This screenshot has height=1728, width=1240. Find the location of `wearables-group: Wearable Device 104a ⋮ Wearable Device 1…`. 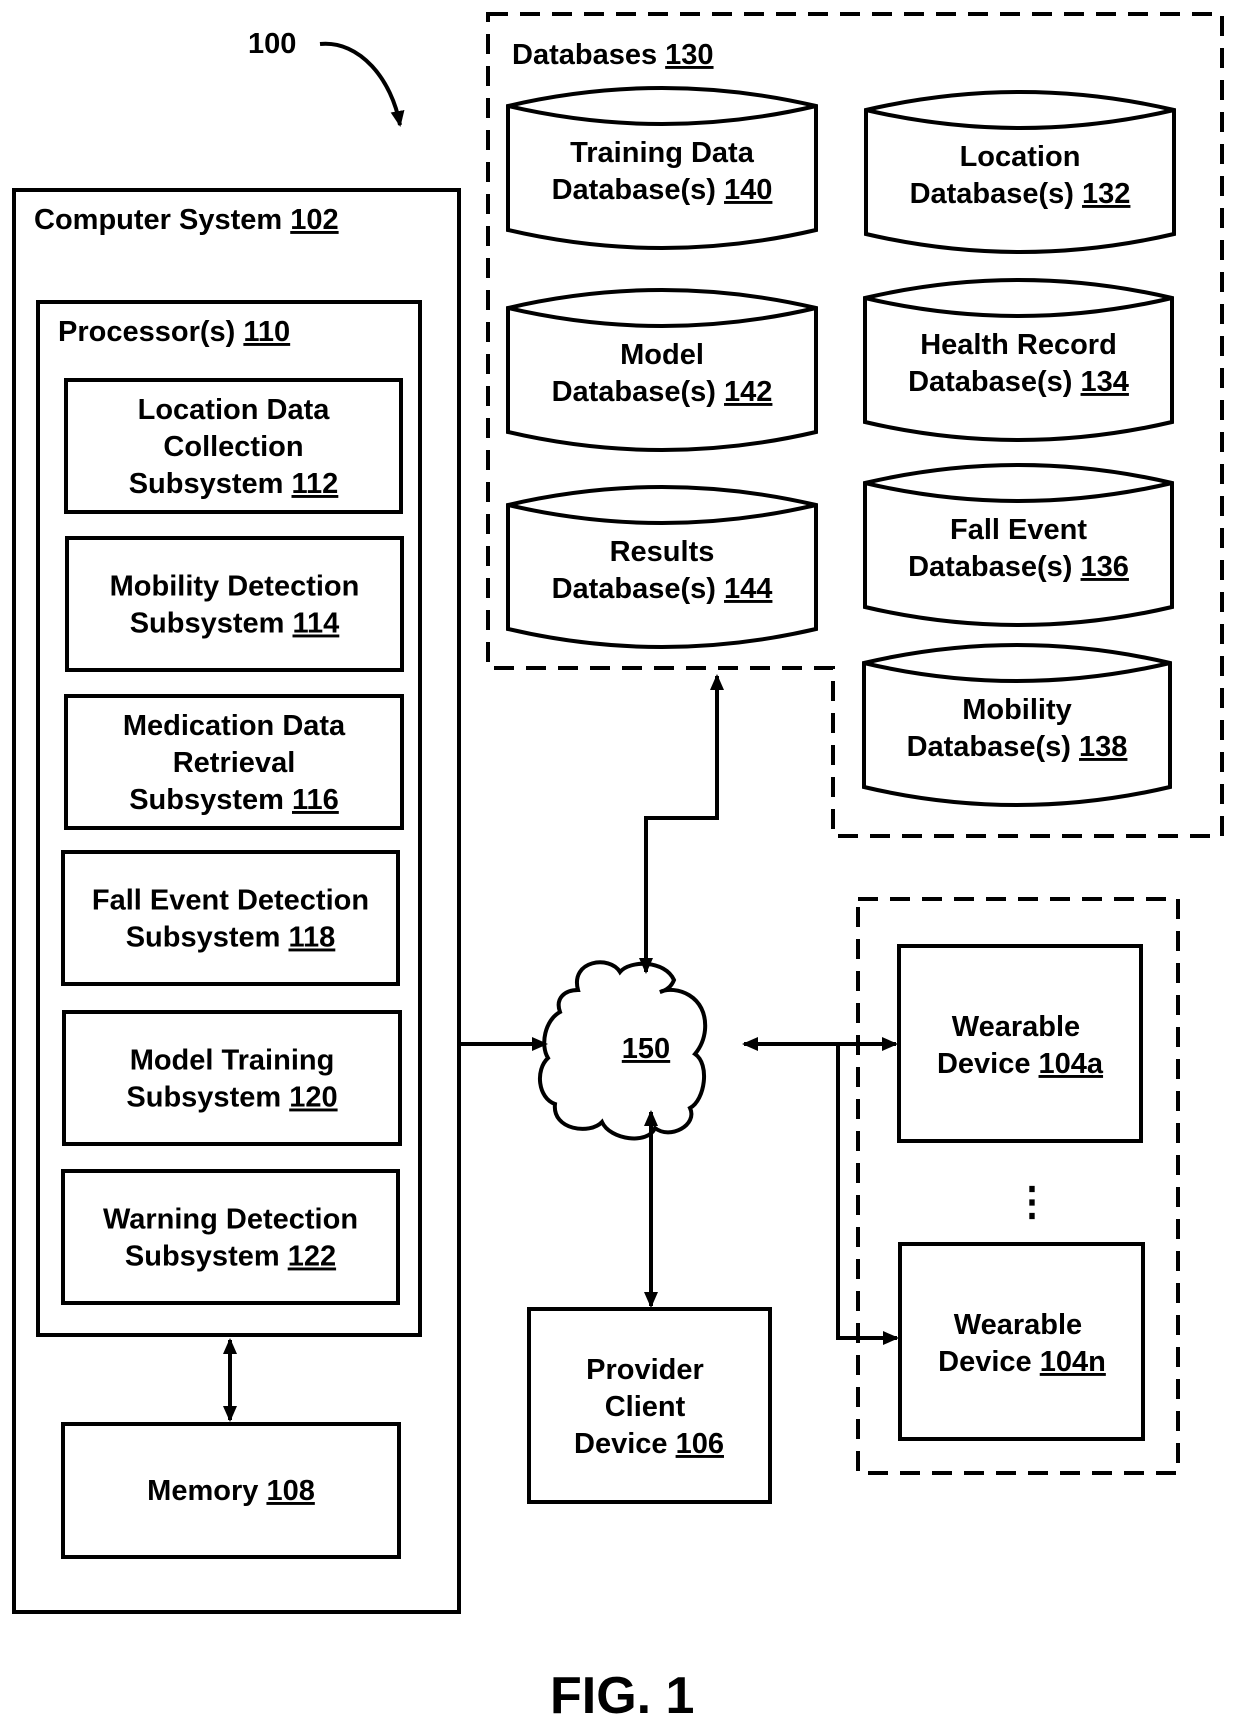

wearables-group: Wearable Device 104a ⋮ Wearable Device 1… is located at coordinates (1018, 1186).